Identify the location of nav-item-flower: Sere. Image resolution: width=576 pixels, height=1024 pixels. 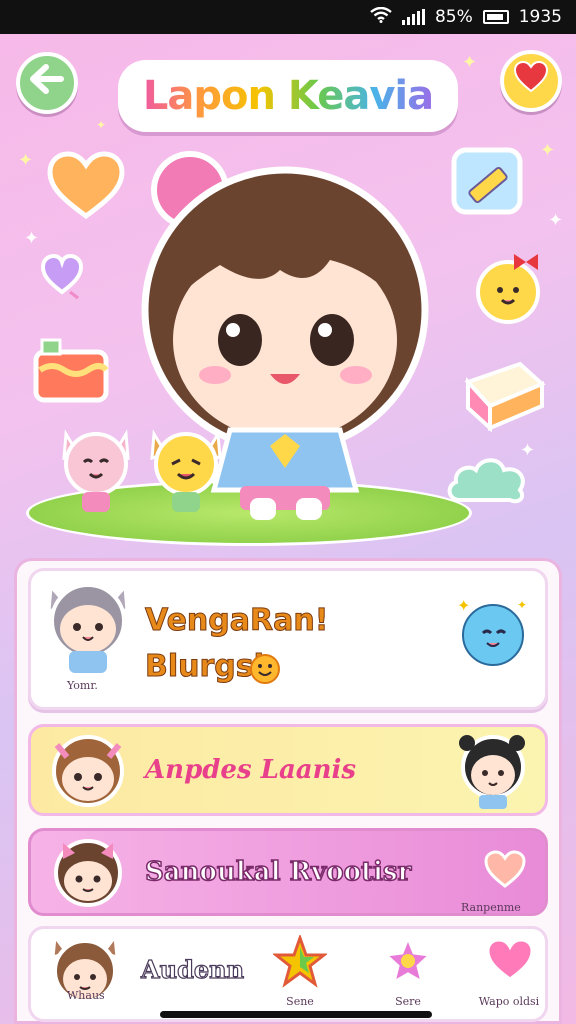
(408, 974).